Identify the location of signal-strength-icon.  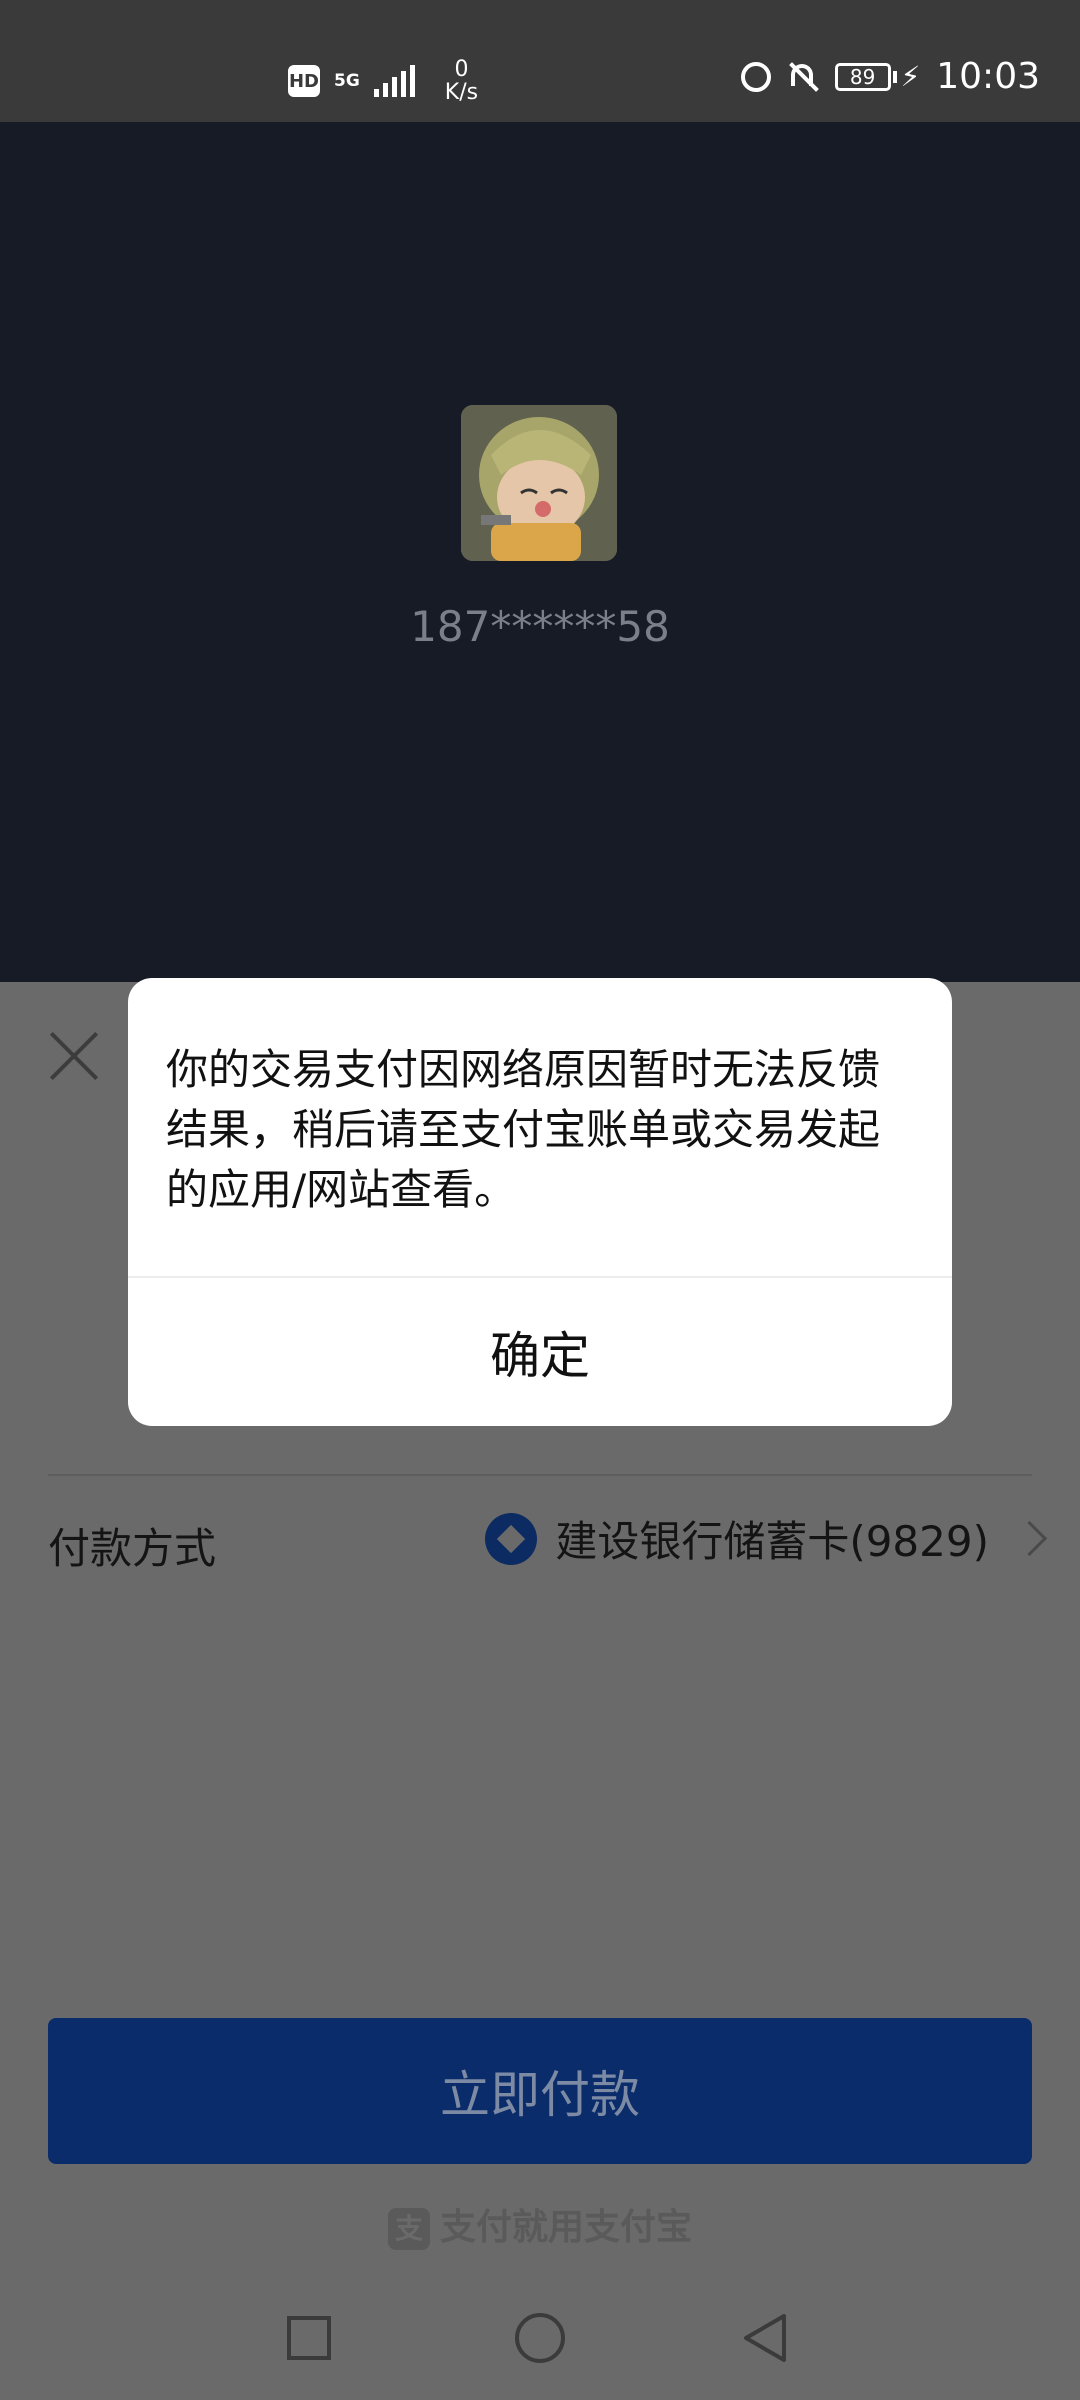
(394, 81).